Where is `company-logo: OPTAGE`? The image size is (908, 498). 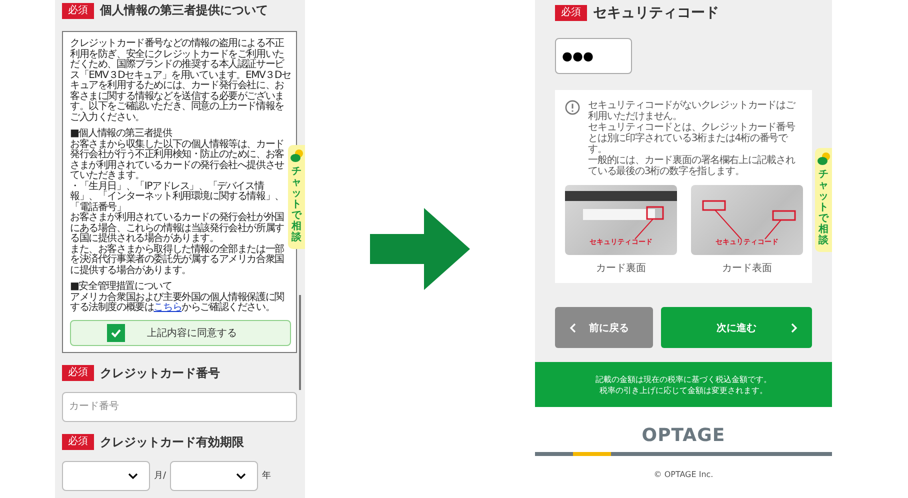 company-logo: OPTAGE is located at coordinates (684, 435).